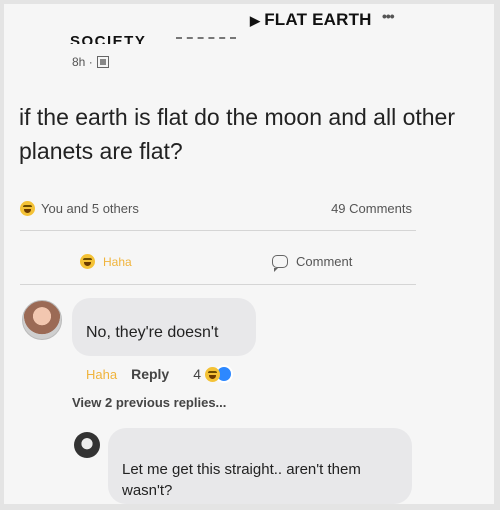 The image size is (500, 510). Describe the element at coordinates (206, 39) in the screenshot. I see `redacted-name-line` at that location.